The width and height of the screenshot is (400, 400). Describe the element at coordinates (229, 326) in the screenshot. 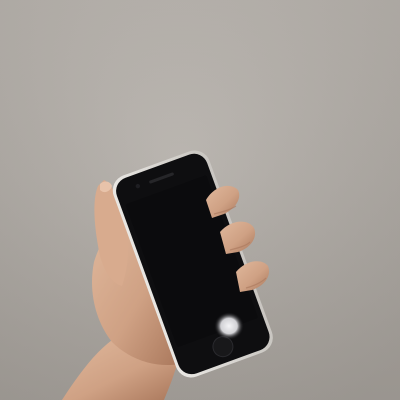

I see `screen-glare` at that location.